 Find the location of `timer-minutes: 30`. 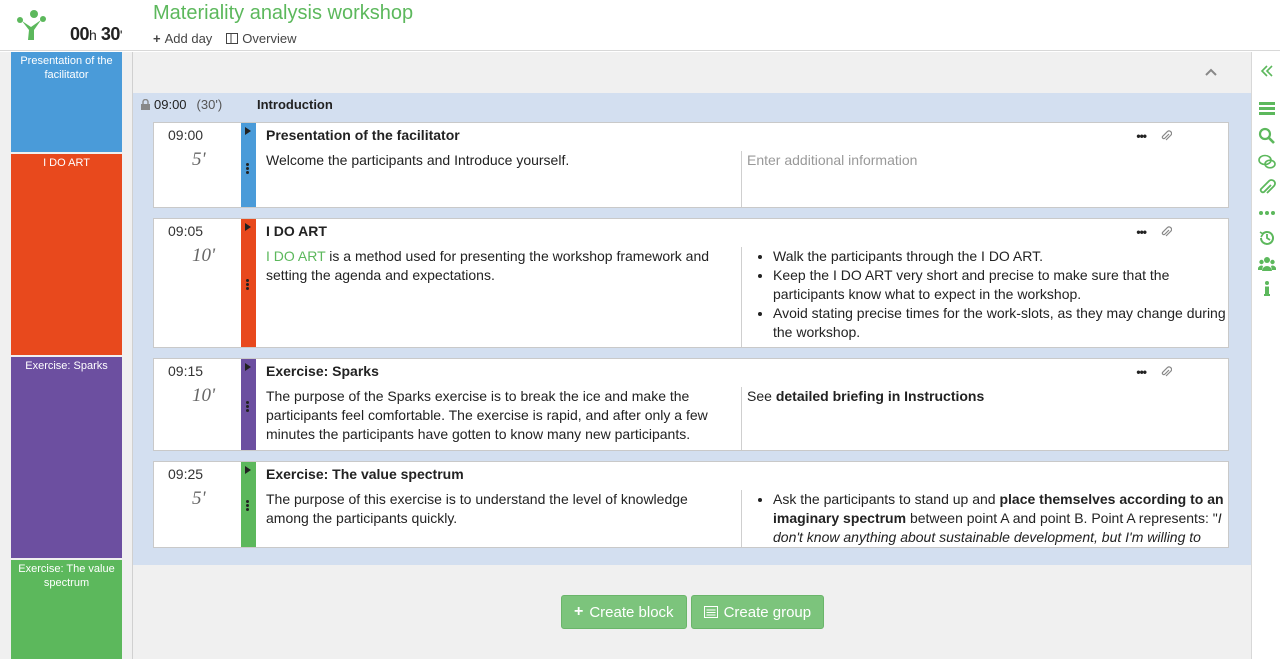

timer-minutes: 30 is located at coordinates (110, 34).